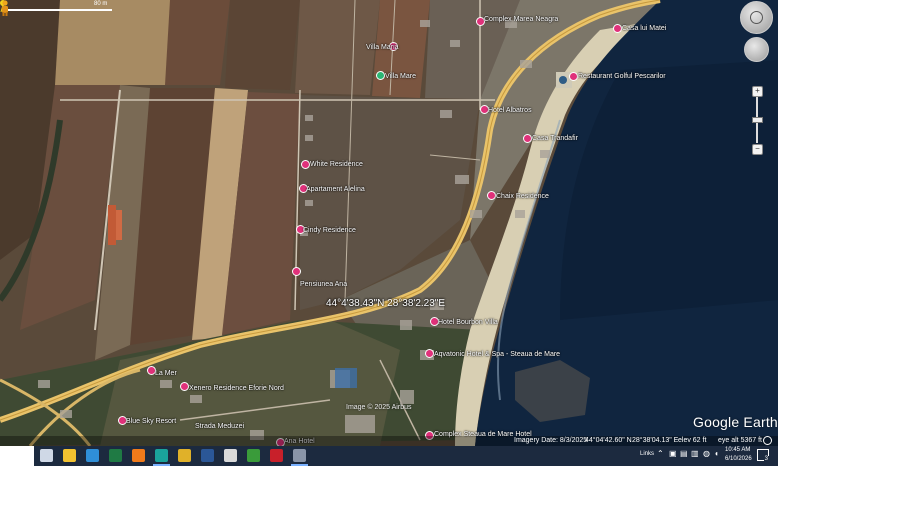 The image size is (900, 506). Describe the element at coordinates (644, 28) in the screenshot. I see `place-label: Casa lui Matei` at that location.